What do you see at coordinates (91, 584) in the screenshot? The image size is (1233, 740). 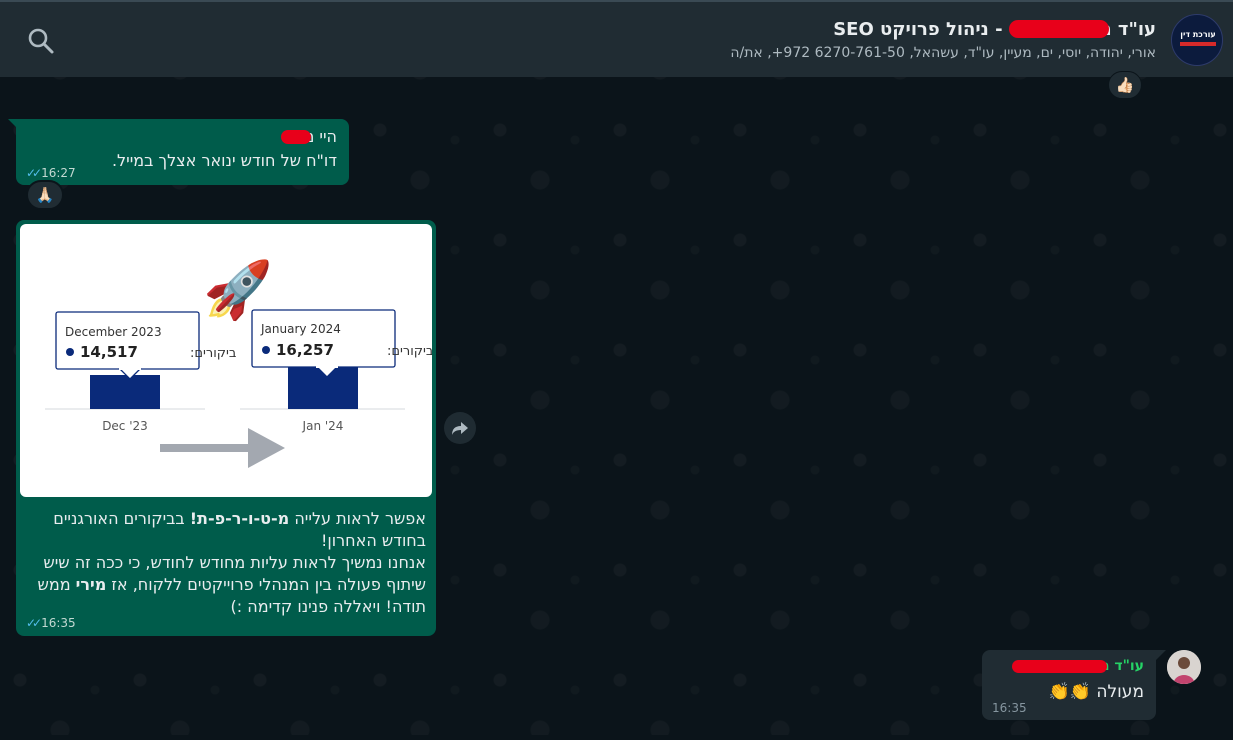 I see `message-2-text-bold2: מירי` at bounding box center [91, 584].